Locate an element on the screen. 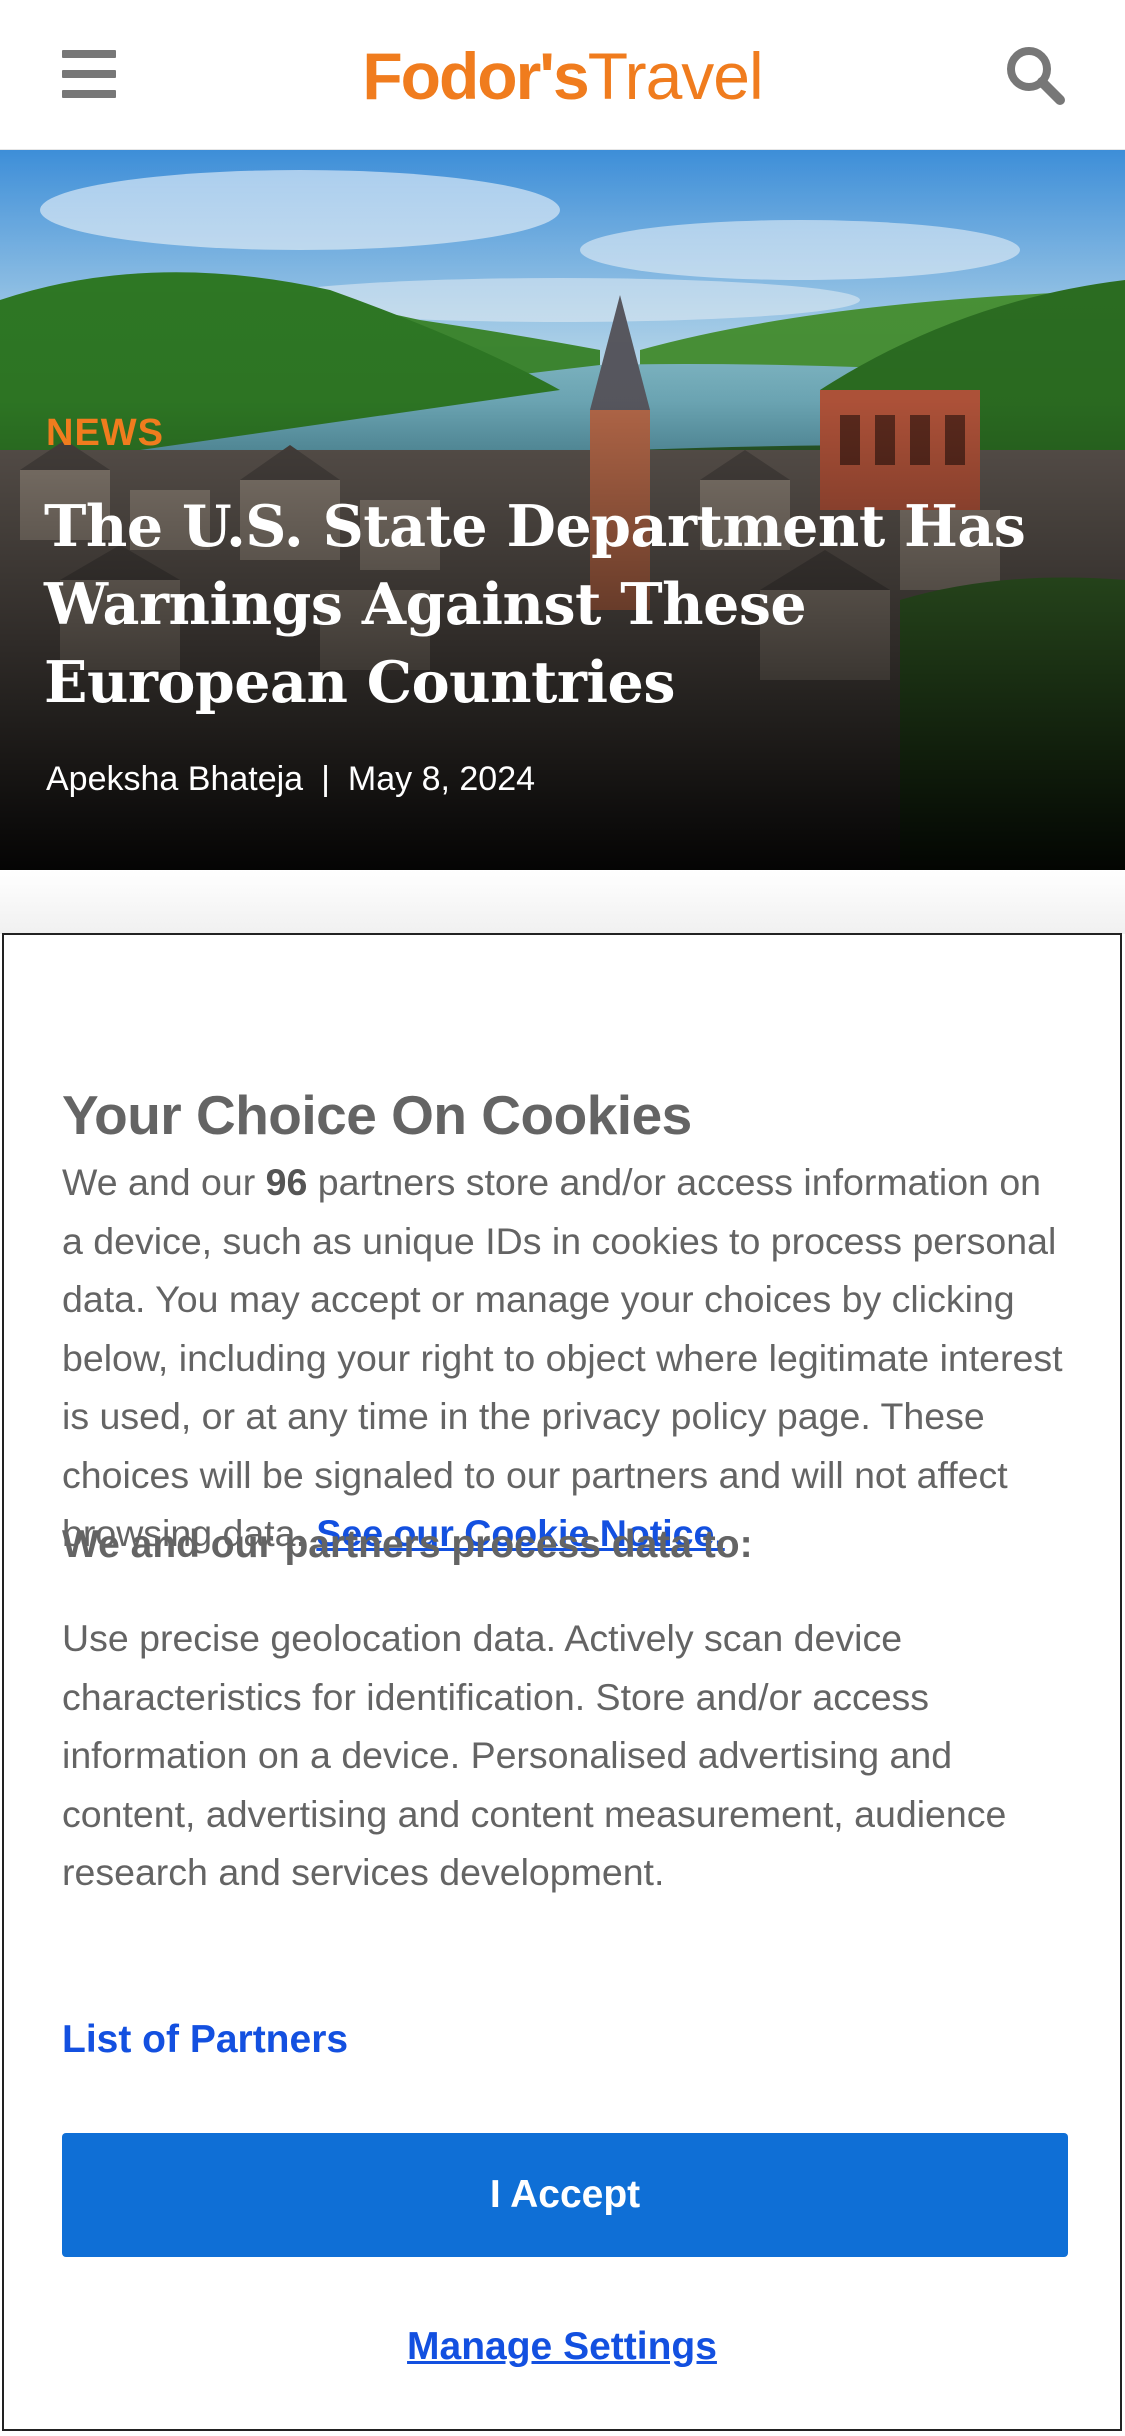 The height and width of the screenshot is (2436, 1125). site-header: Fodor'sTravel is located at coordinates (562, 75).